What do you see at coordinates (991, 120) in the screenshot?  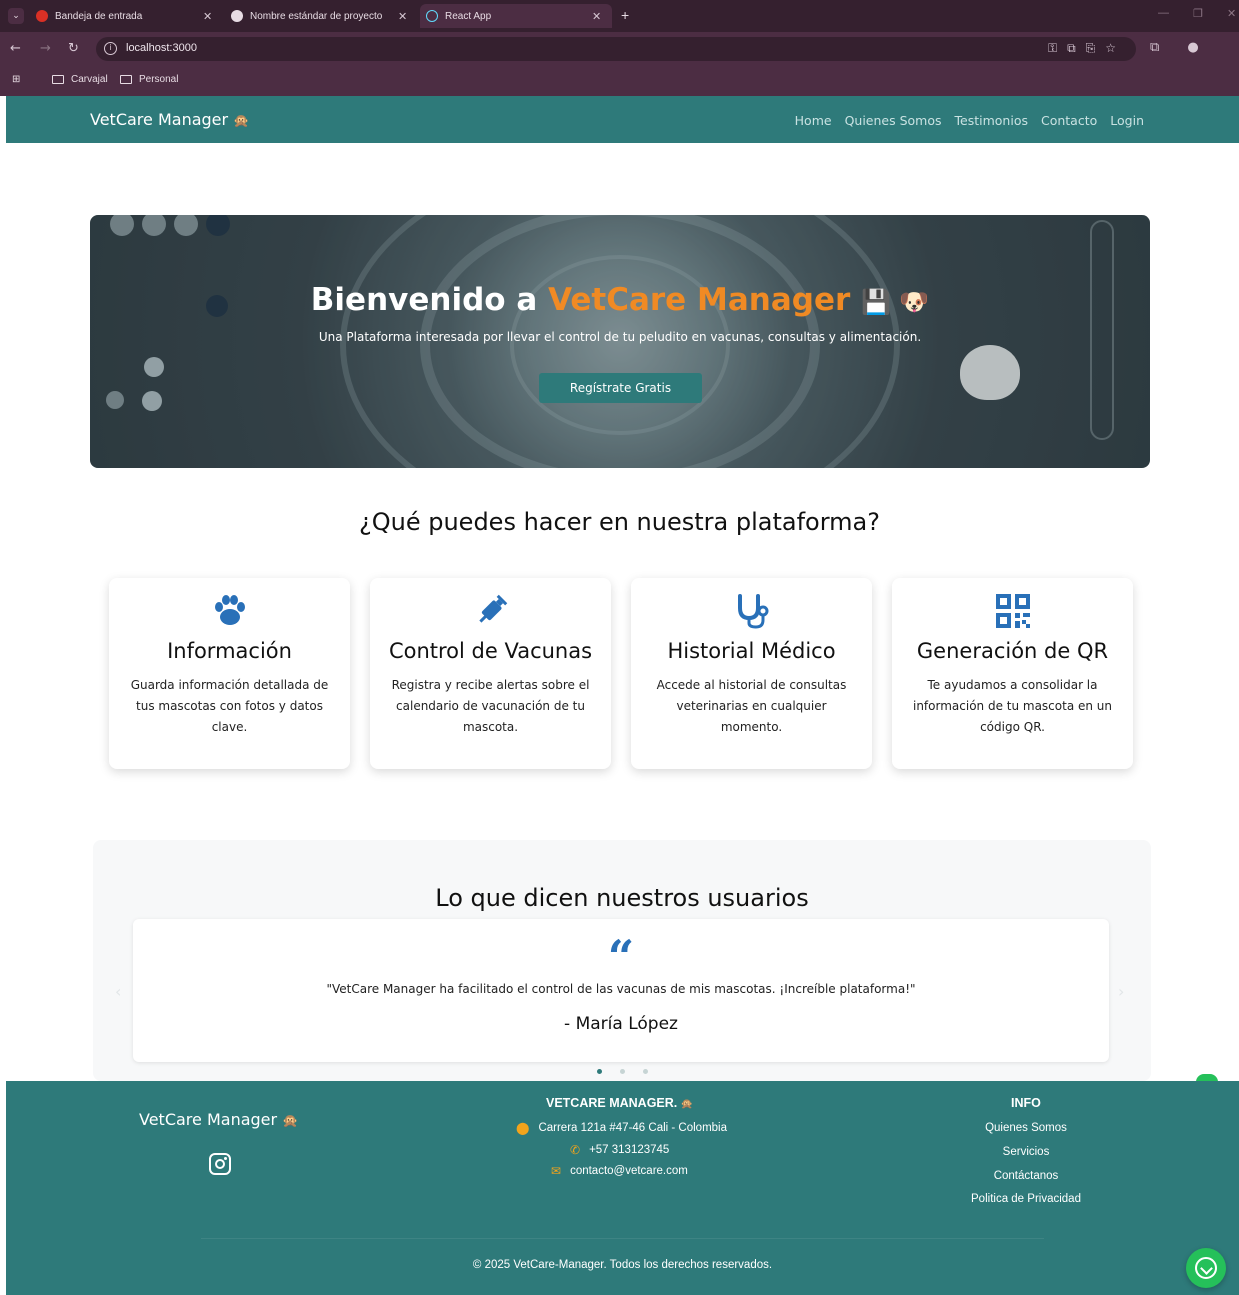 I see `nav-link-testimonios: Testimonios` at bounding box center [991, 120].